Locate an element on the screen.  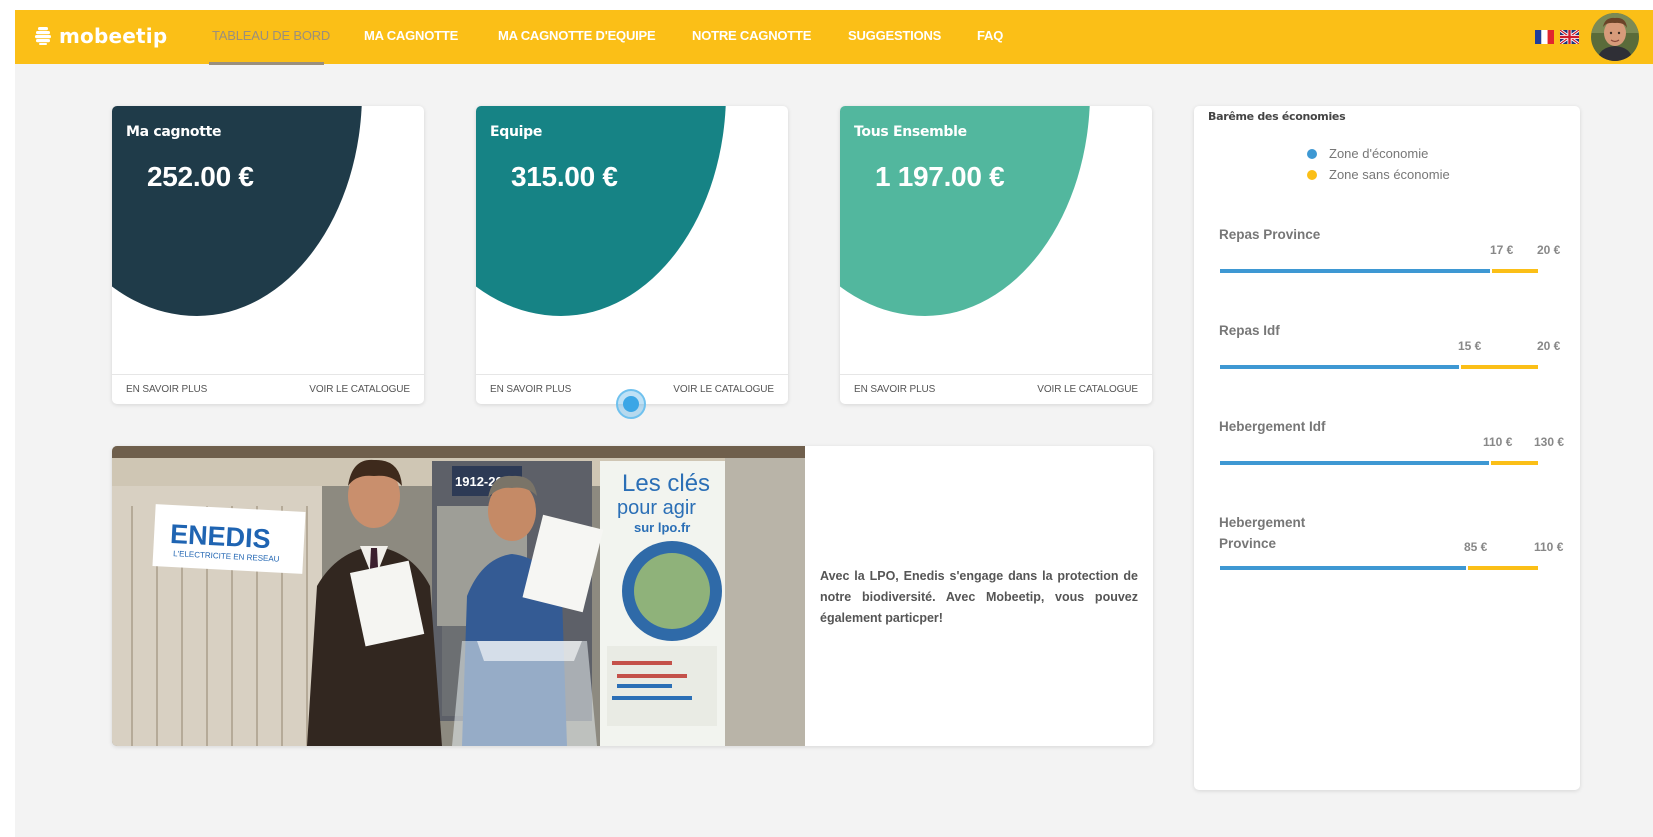
card-title: Ma cagnotte is located at coordinates (174, 132).